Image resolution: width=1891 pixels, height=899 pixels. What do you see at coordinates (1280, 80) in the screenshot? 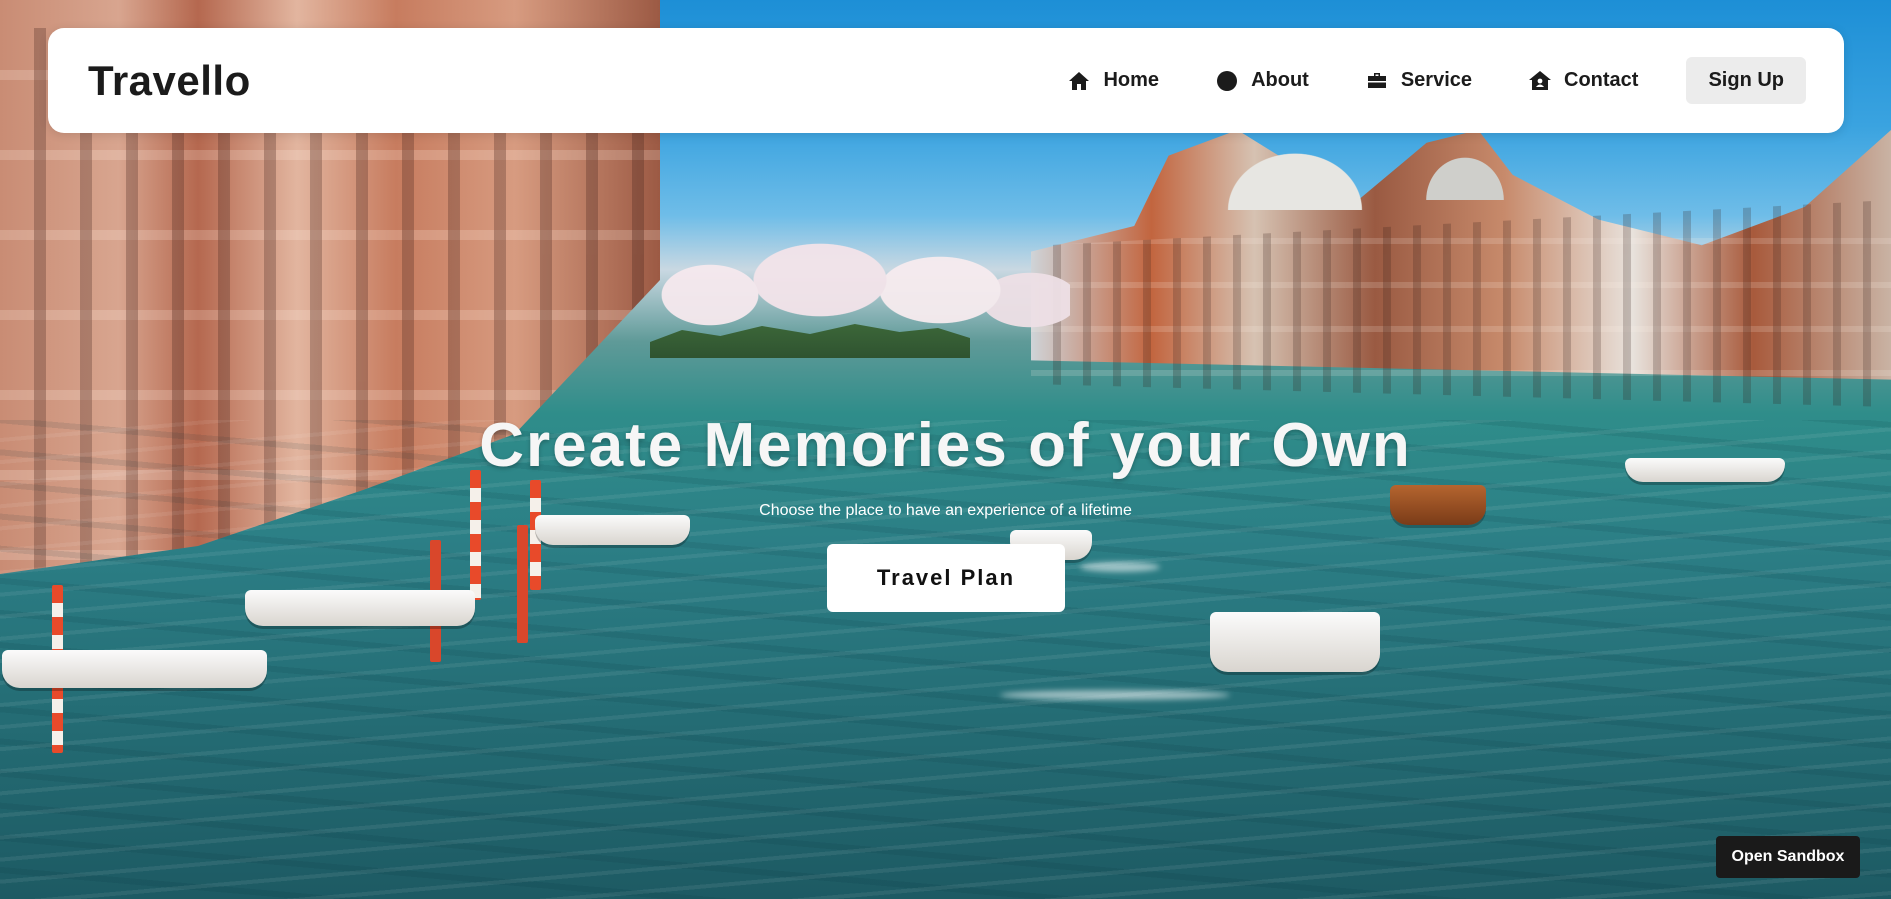
I see `nav-item-label: About` at bounding box center [1280, 80].